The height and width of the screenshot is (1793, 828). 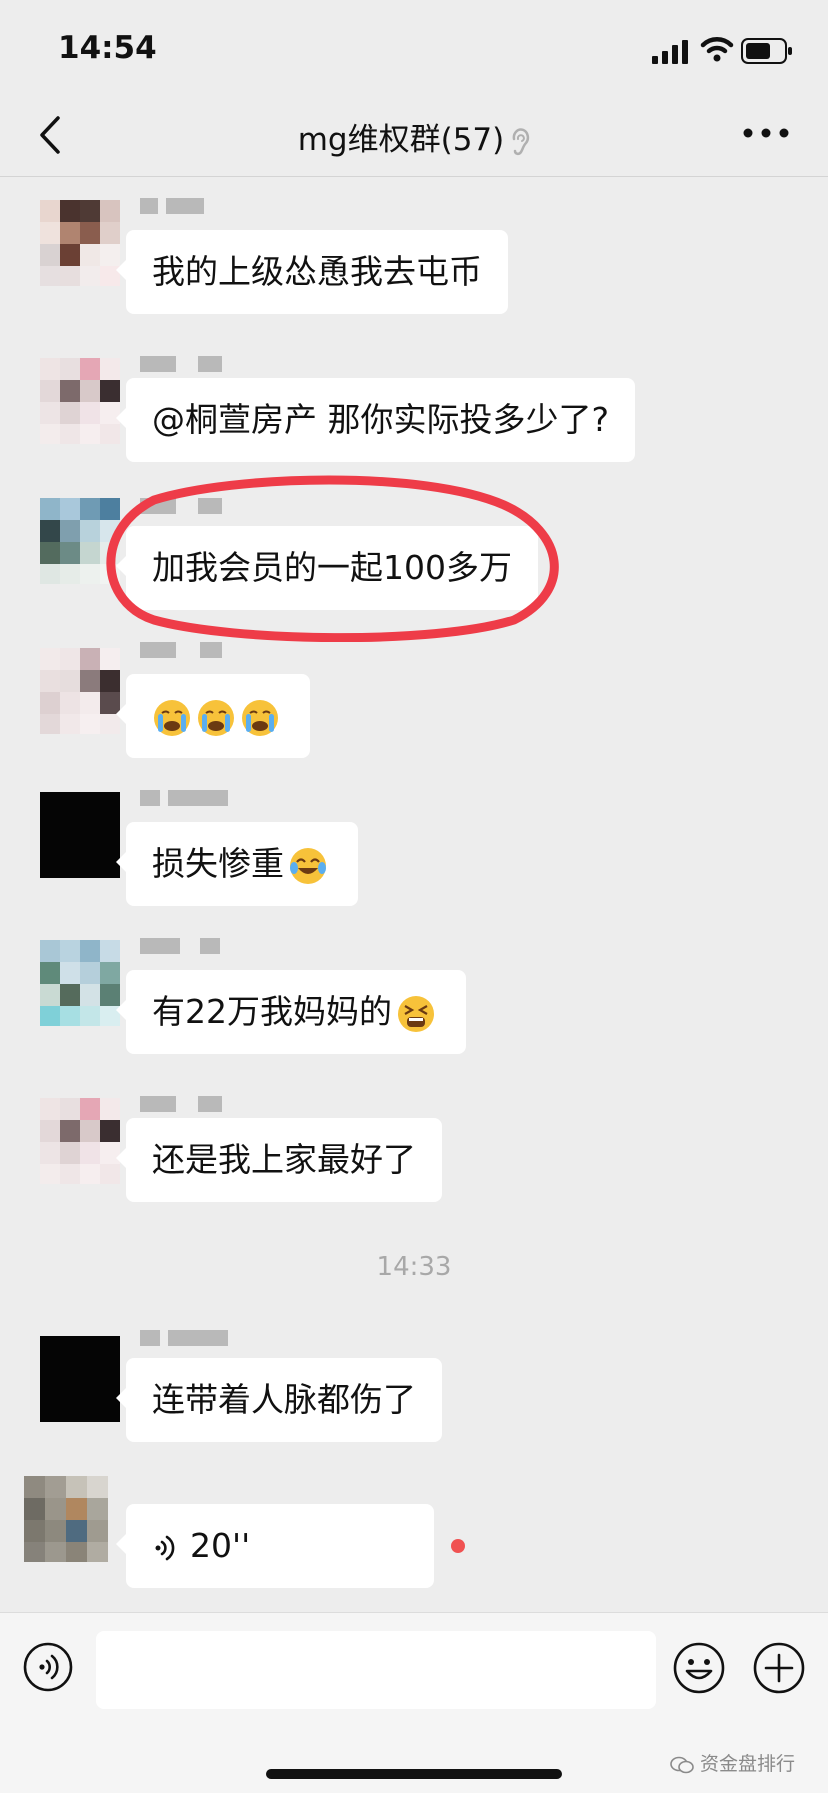 I want to click on message-bubble: 连带着人脉都伤了, so click(x=279, y=1400).